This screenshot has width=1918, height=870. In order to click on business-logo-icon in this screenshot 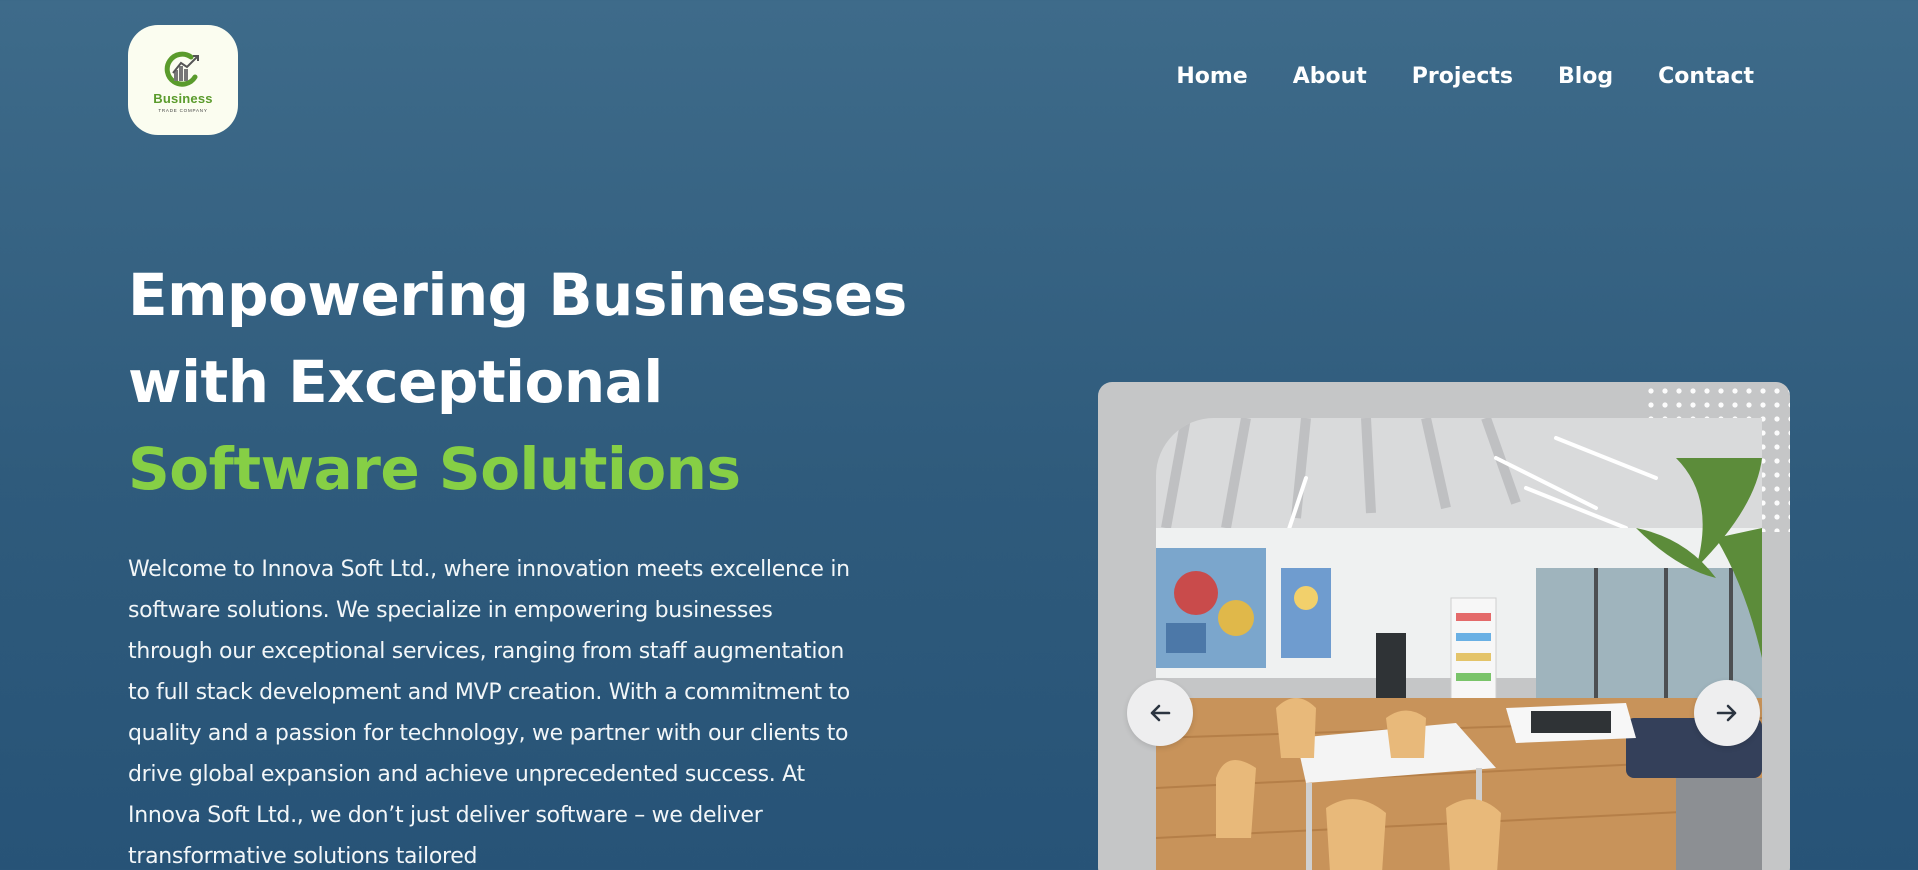, I will do `click(181, 69)`.